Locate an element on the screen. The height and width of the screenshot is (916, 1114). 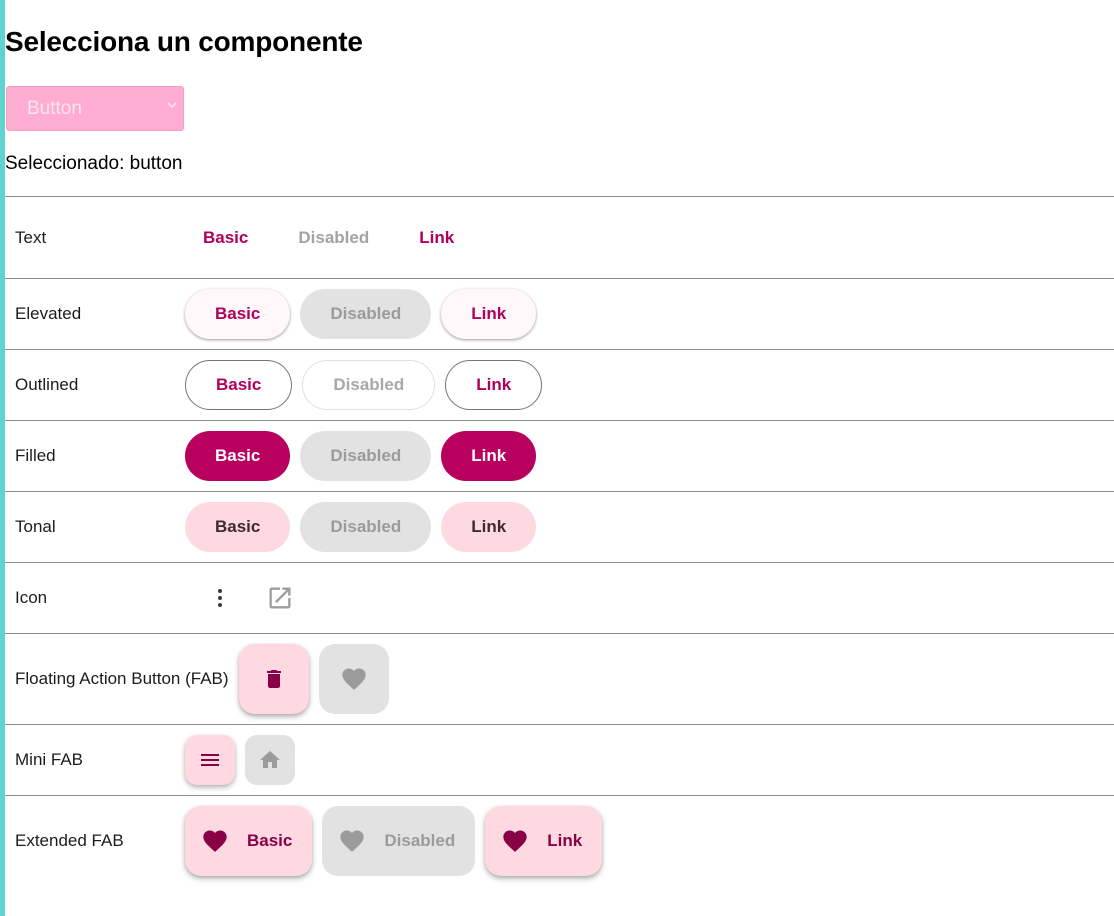
menu-mini-fab-button is located at coordinates (210, 760).